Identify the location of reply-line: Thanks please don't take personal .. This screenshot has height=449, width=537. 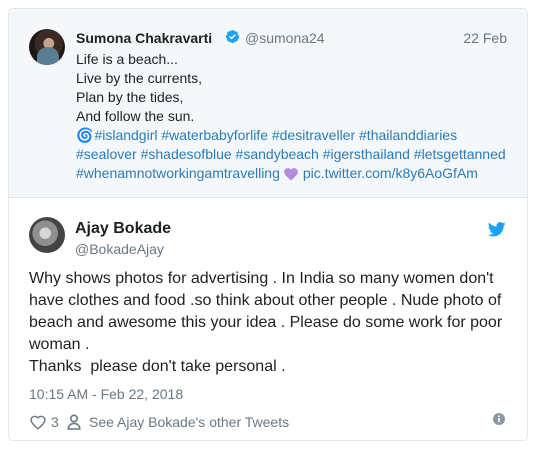
(157, 366).